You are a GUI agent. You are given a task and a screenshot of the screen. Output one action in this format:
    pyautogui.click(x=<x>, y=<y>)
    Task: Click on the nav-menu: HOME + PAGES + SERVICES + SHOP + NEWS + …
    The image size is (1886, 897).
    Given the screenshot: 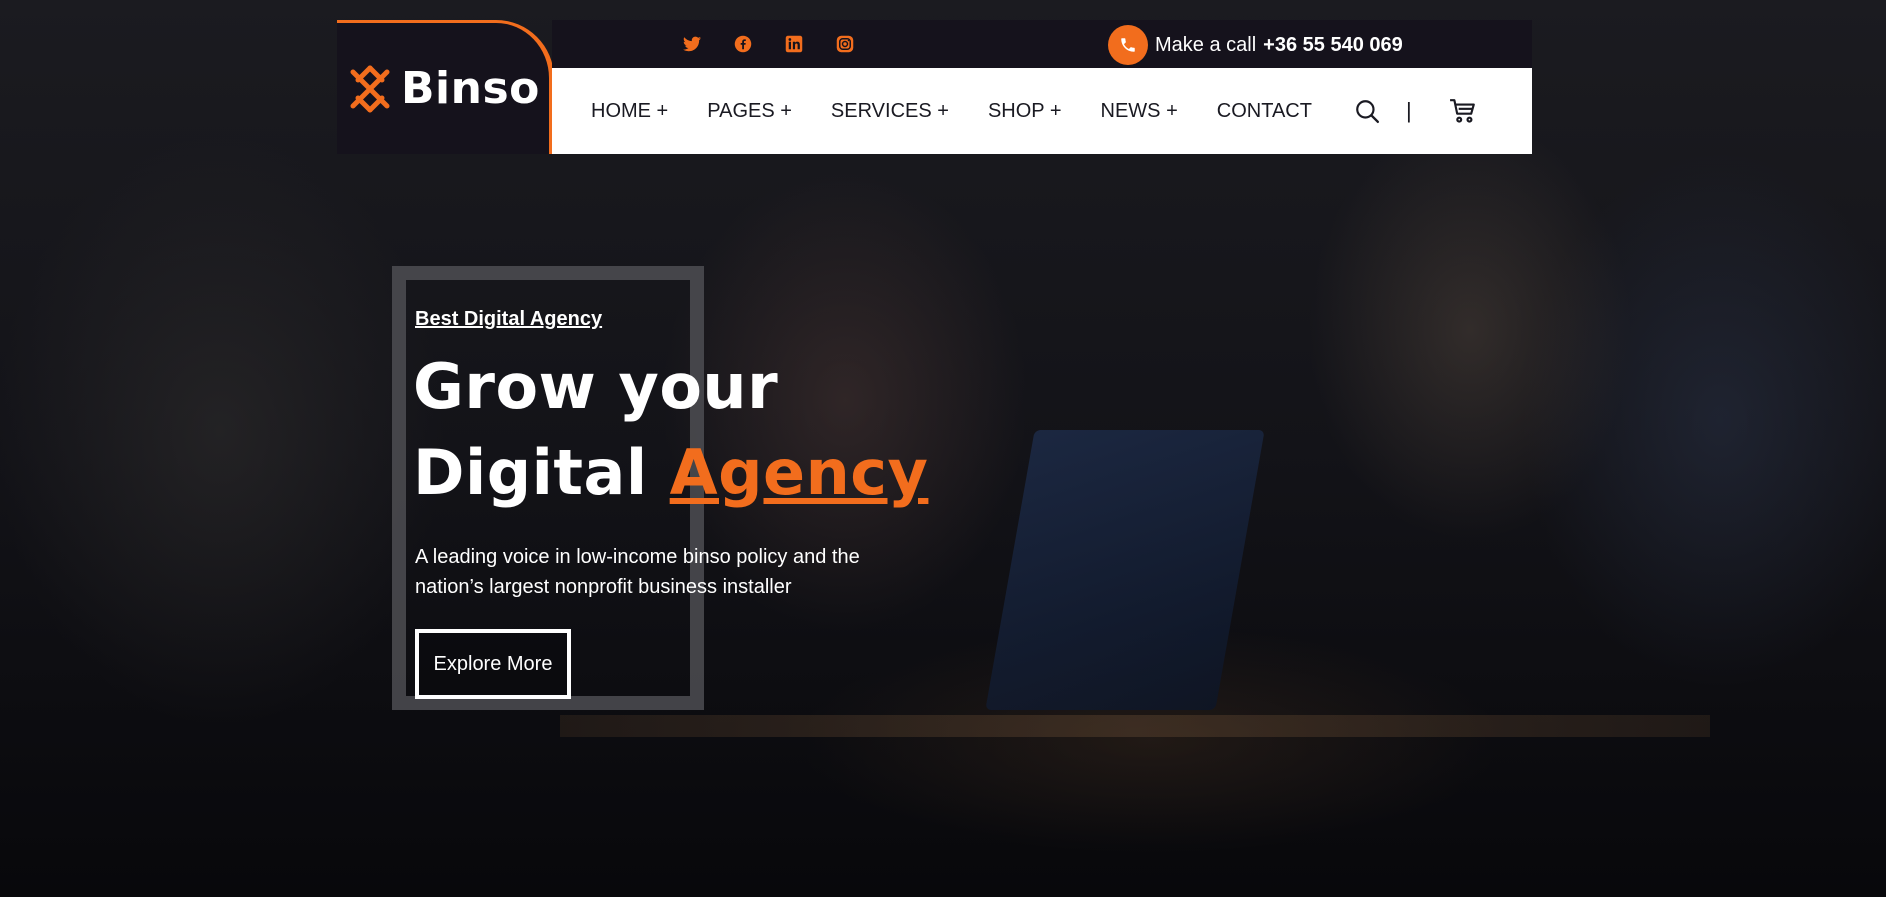 What is the action you would take?
    pyautogui.click(x=971, y=111)
    